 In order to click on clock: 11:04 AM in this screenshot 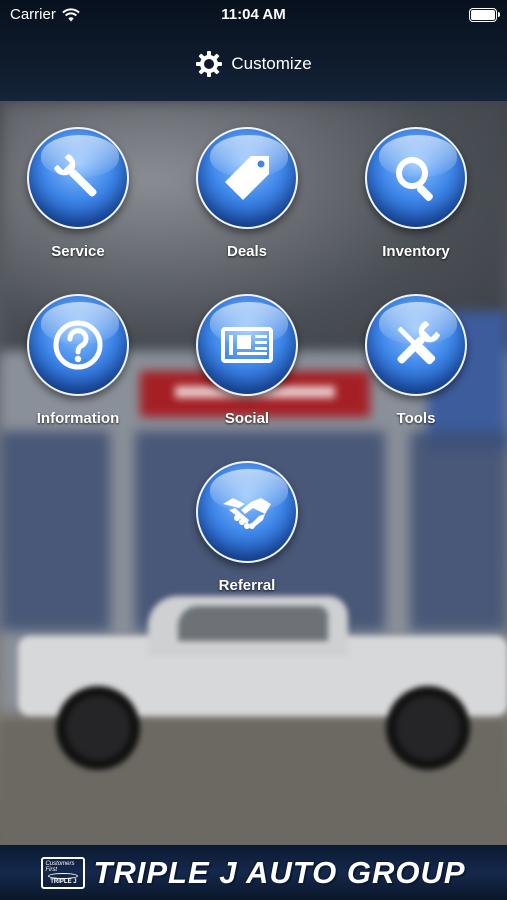, I will do `click(253, 14)`.